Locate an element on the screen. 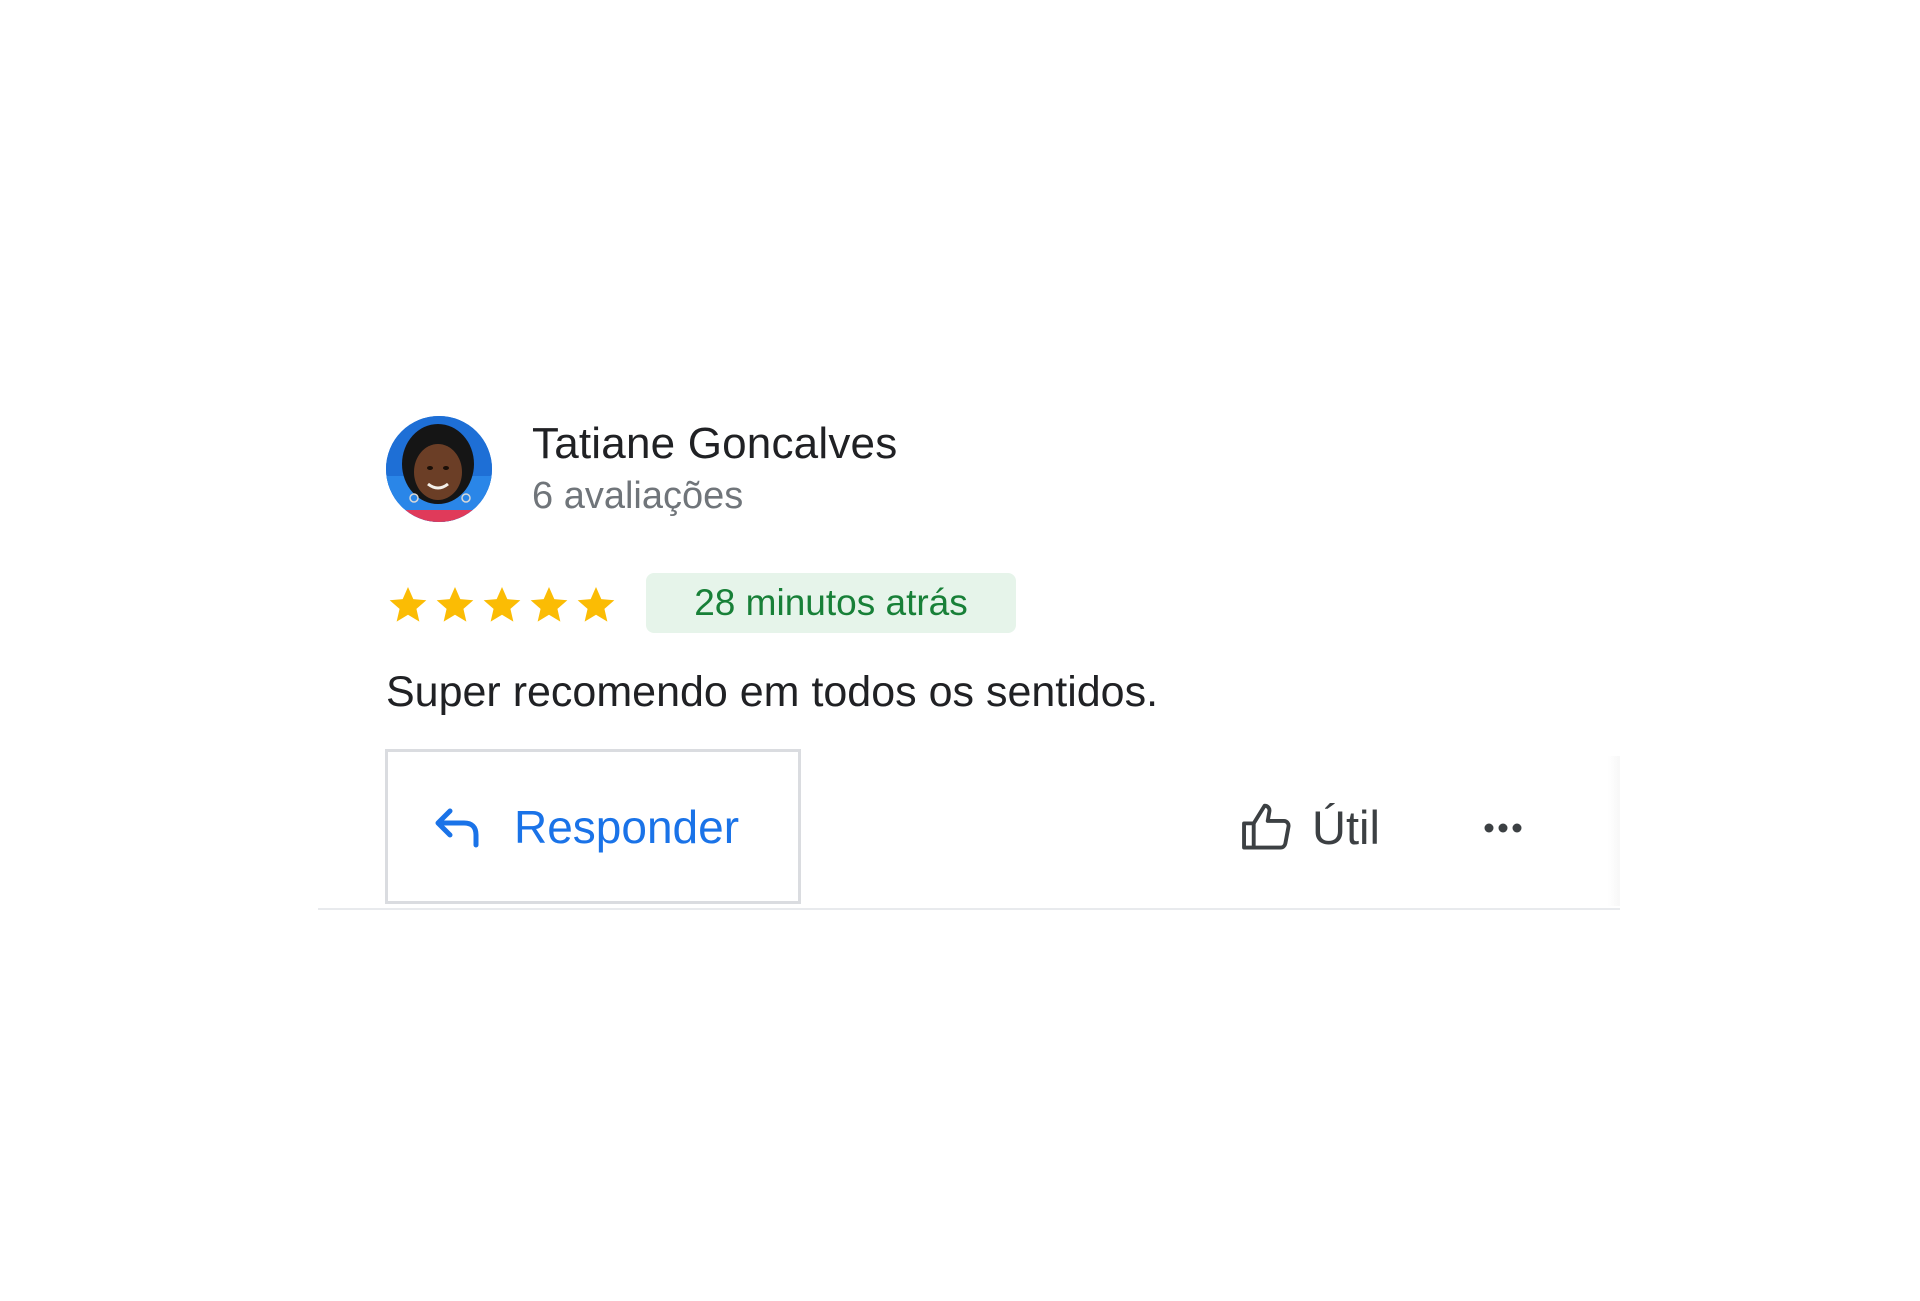  more-horizontal-icon is located at coordinates (1503, 828).